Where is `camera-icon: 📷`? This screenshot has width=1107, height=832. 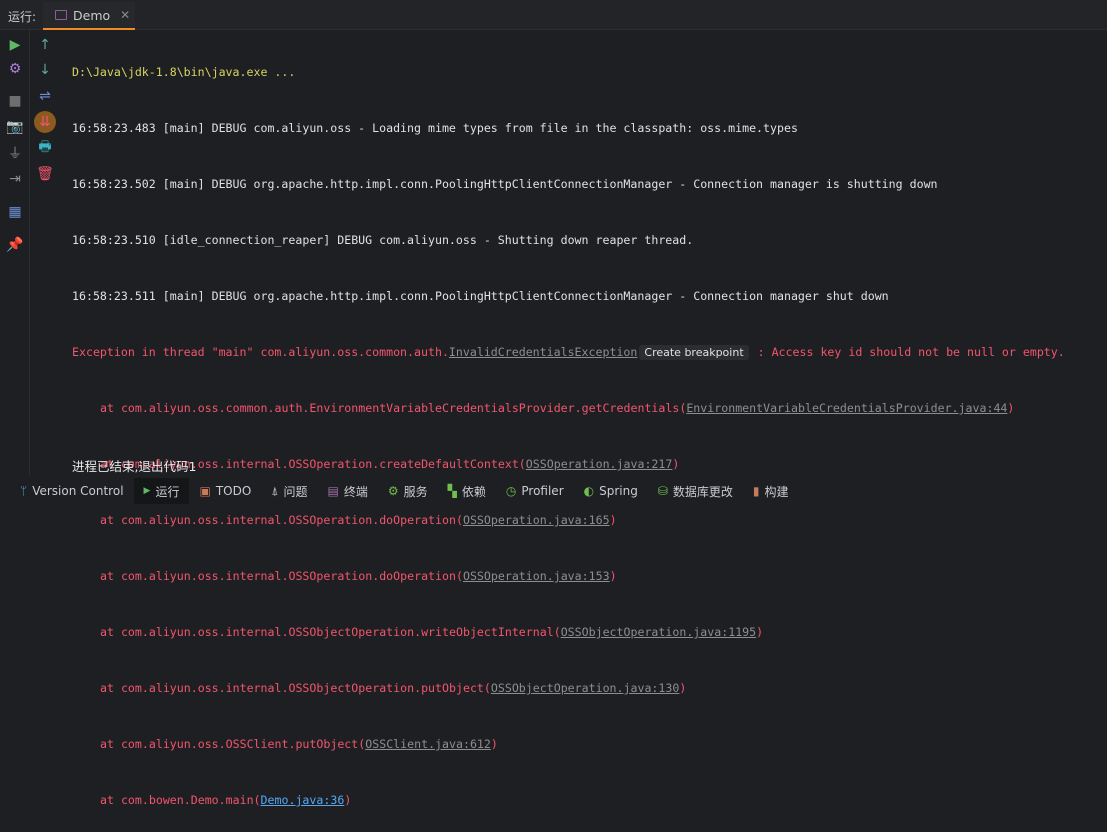 camera-icon: 📷 is located at coordinates (15, 127).